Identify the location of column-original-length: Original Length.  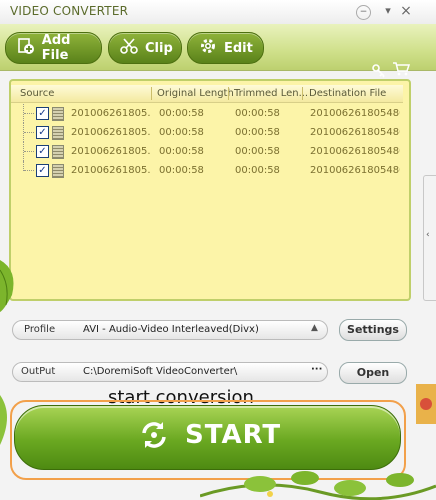
(195, 93).